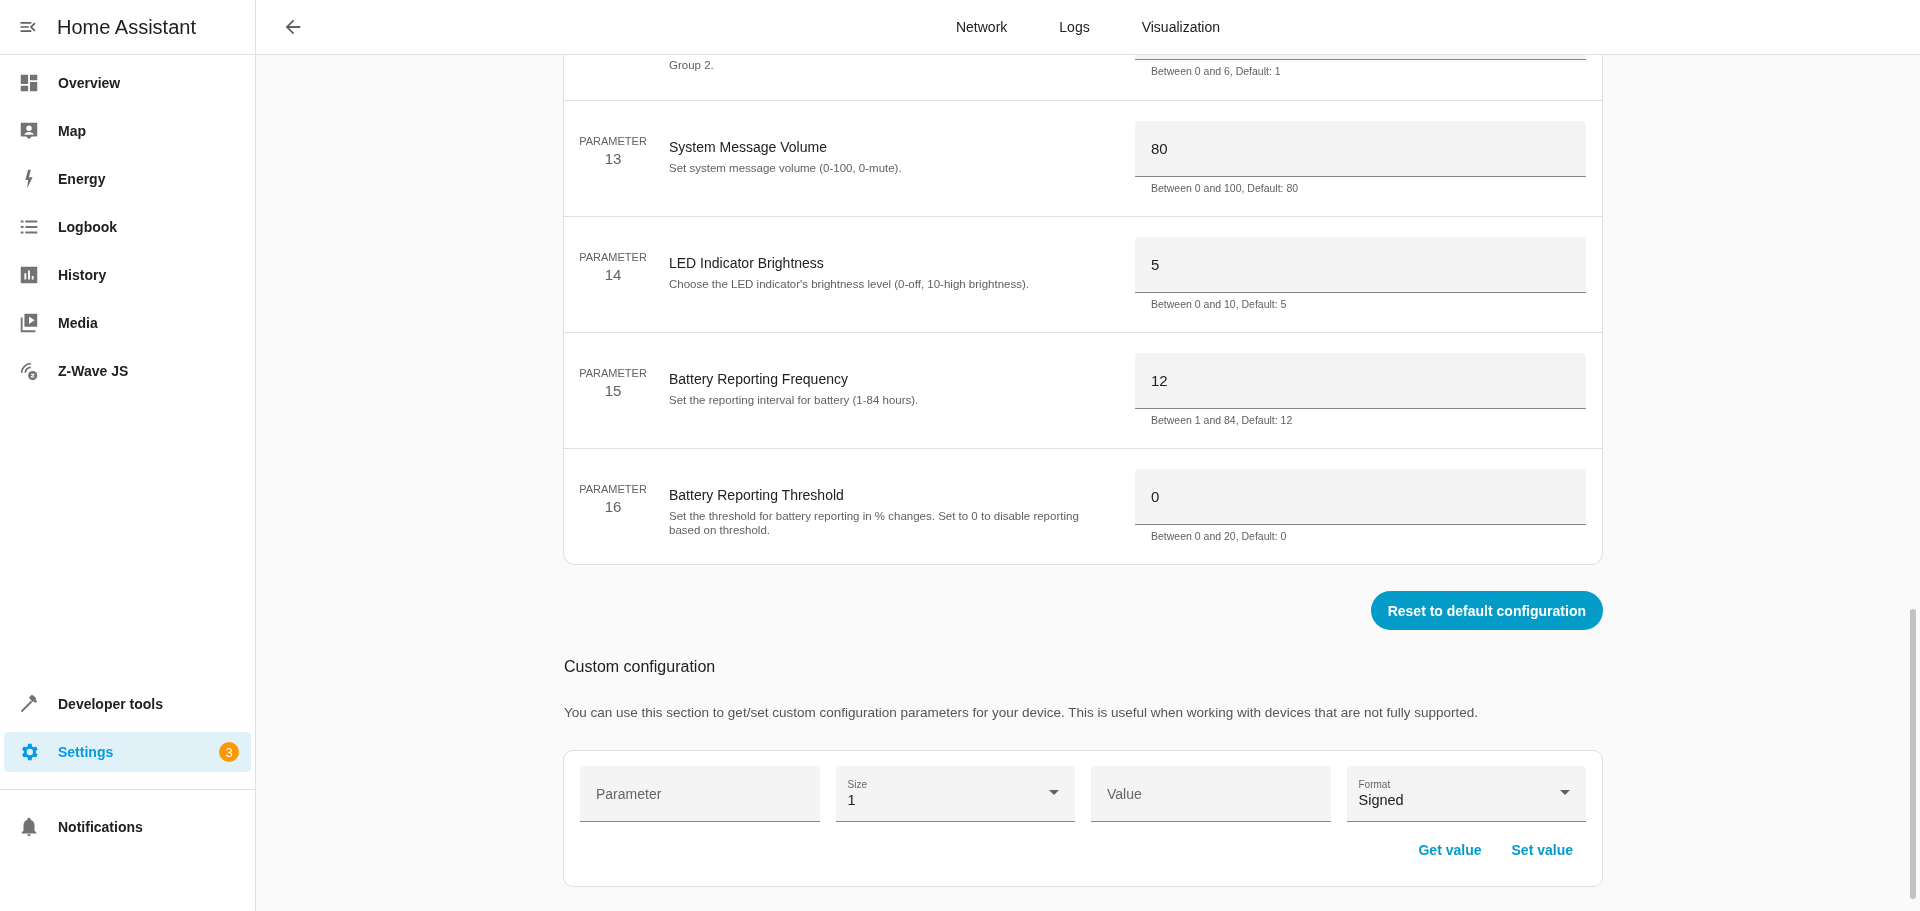  I want to click on sidebar-item: Z-Wave JS, so click(127, 371).